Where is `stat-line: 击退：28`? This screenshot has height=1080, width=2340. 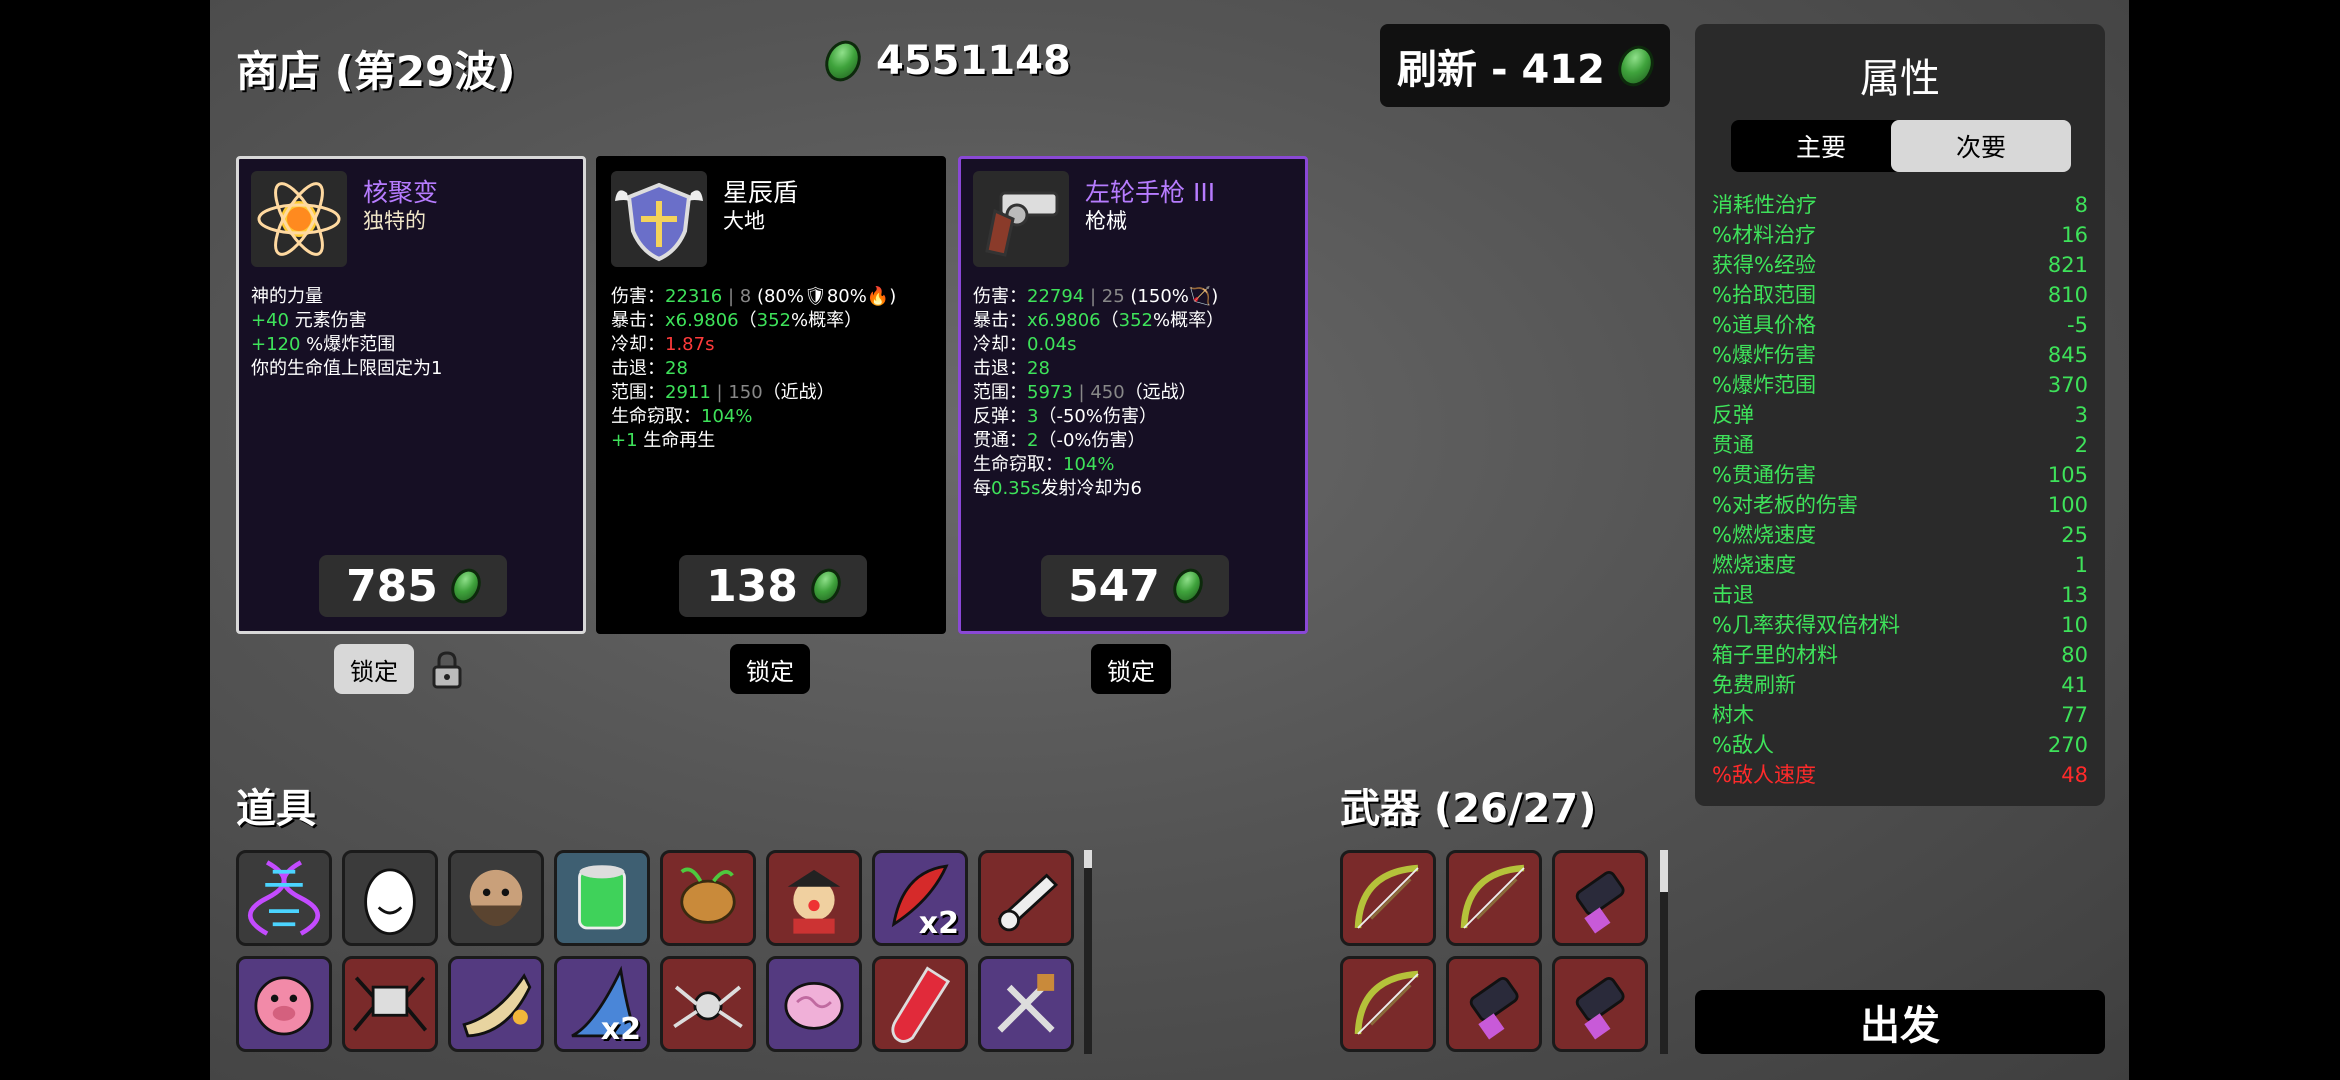 stat-line: 击退：28 is located at coordinates (1135, 369).